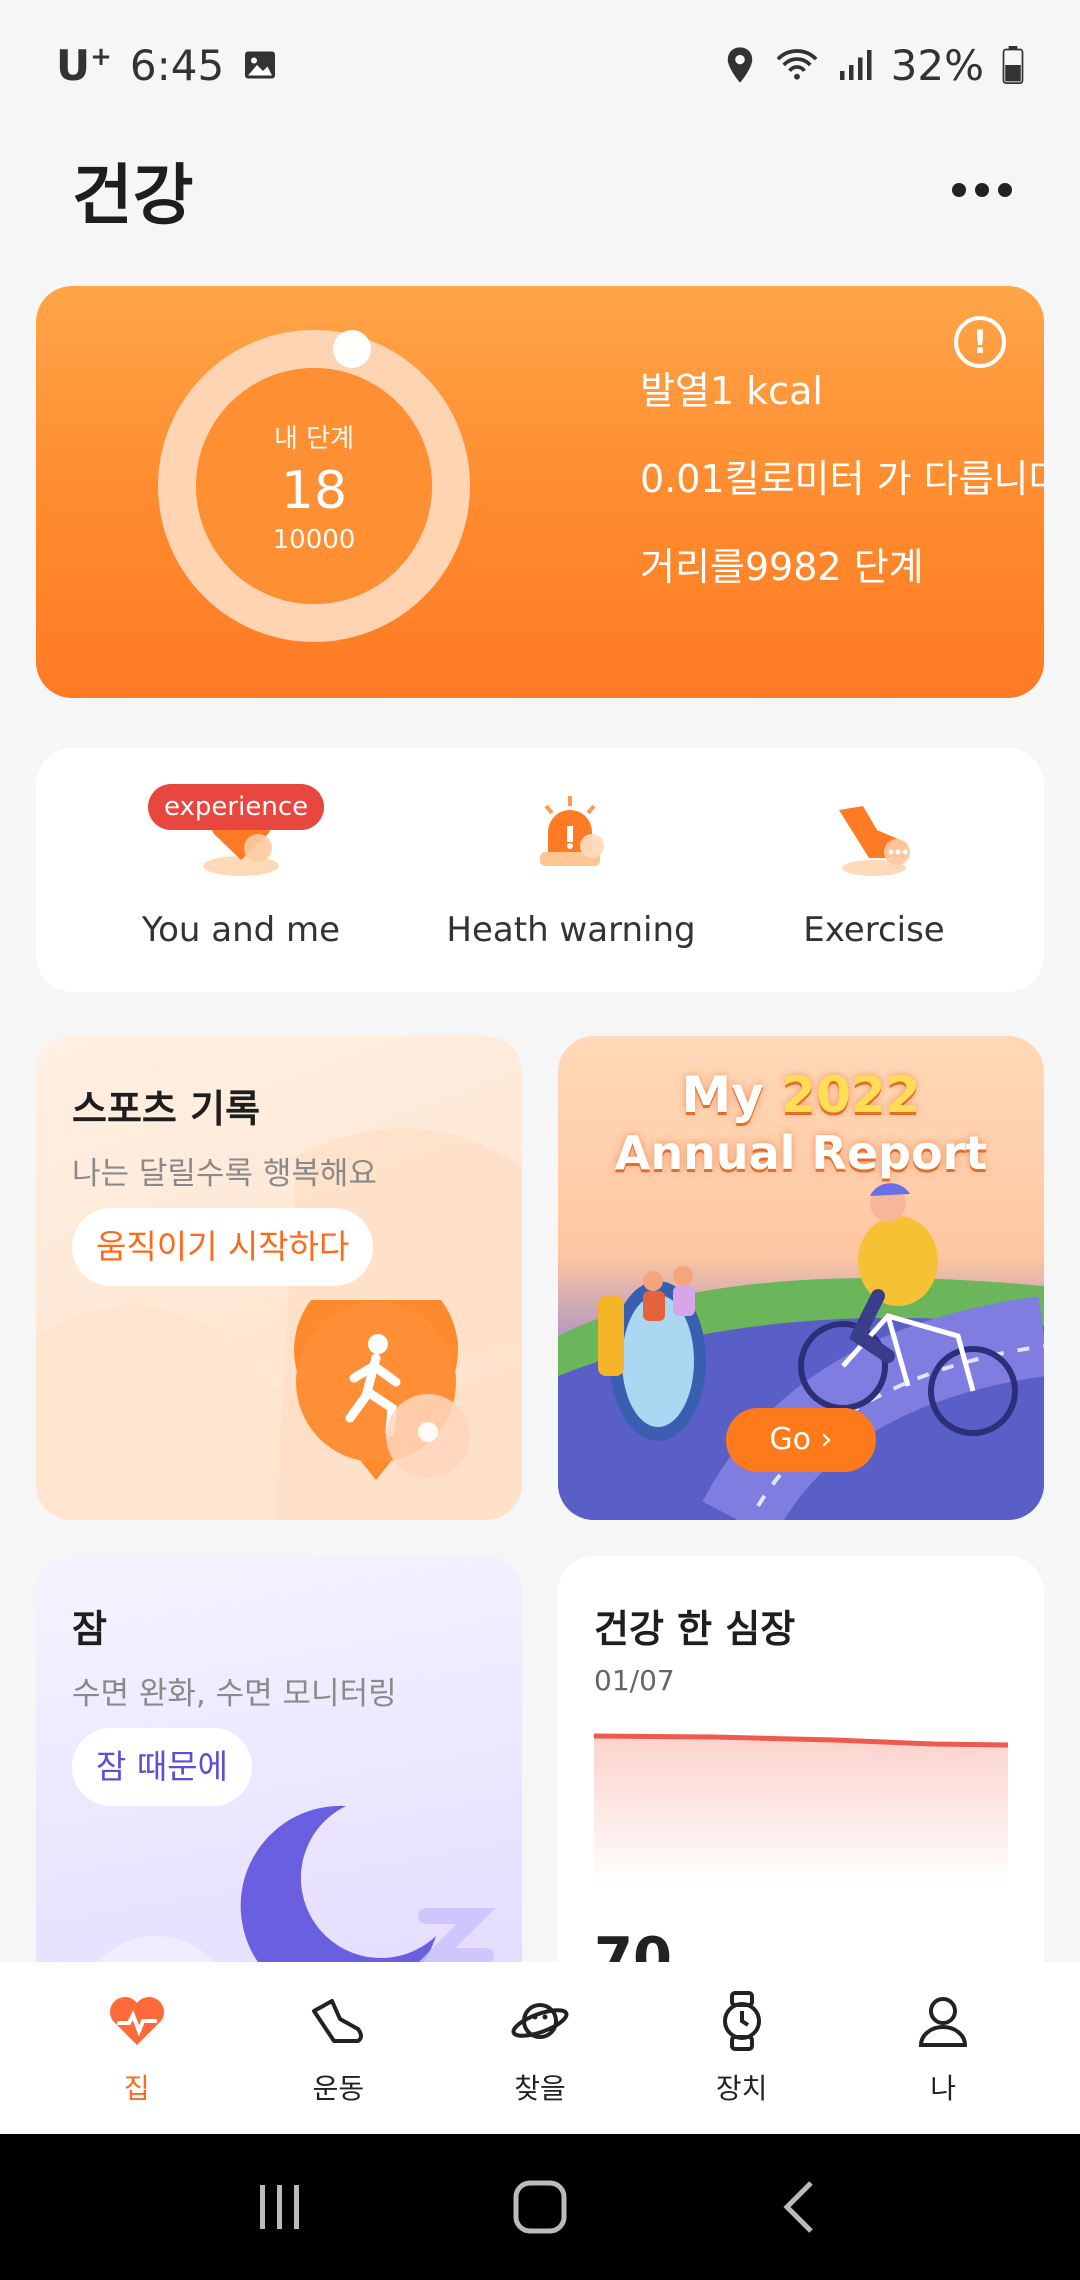 Image resolution: width=1080 pixels, height=2280 pixels. Describe the element at coordinates (84, 65) in the screenshot. I see `carrier-label: U+` at that location.